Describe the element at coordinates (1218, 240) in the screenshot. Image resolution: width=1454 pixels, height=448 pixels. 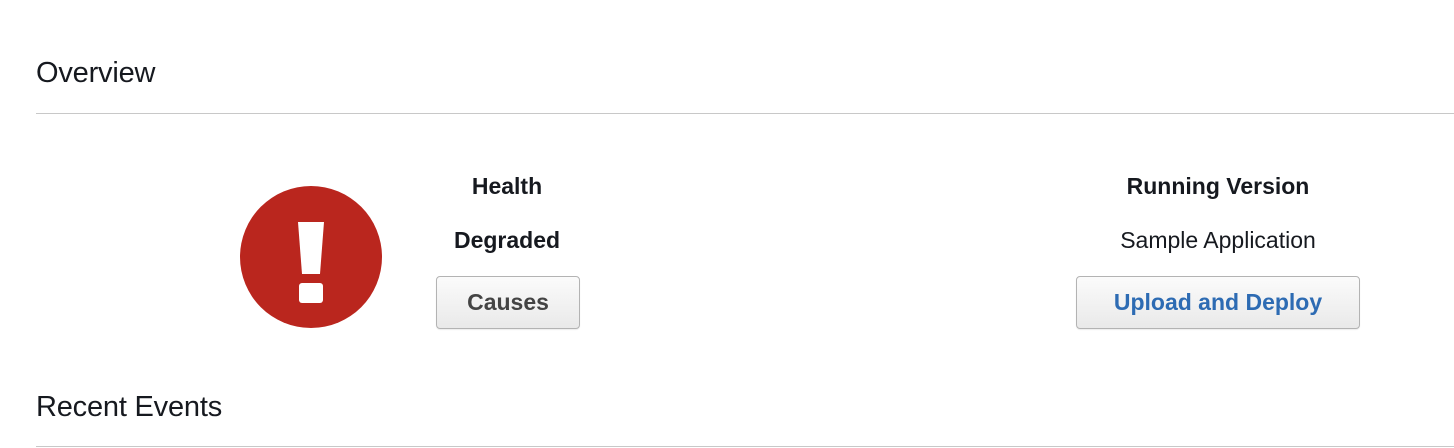
I see `running-version-value: Sample Application` at that location.